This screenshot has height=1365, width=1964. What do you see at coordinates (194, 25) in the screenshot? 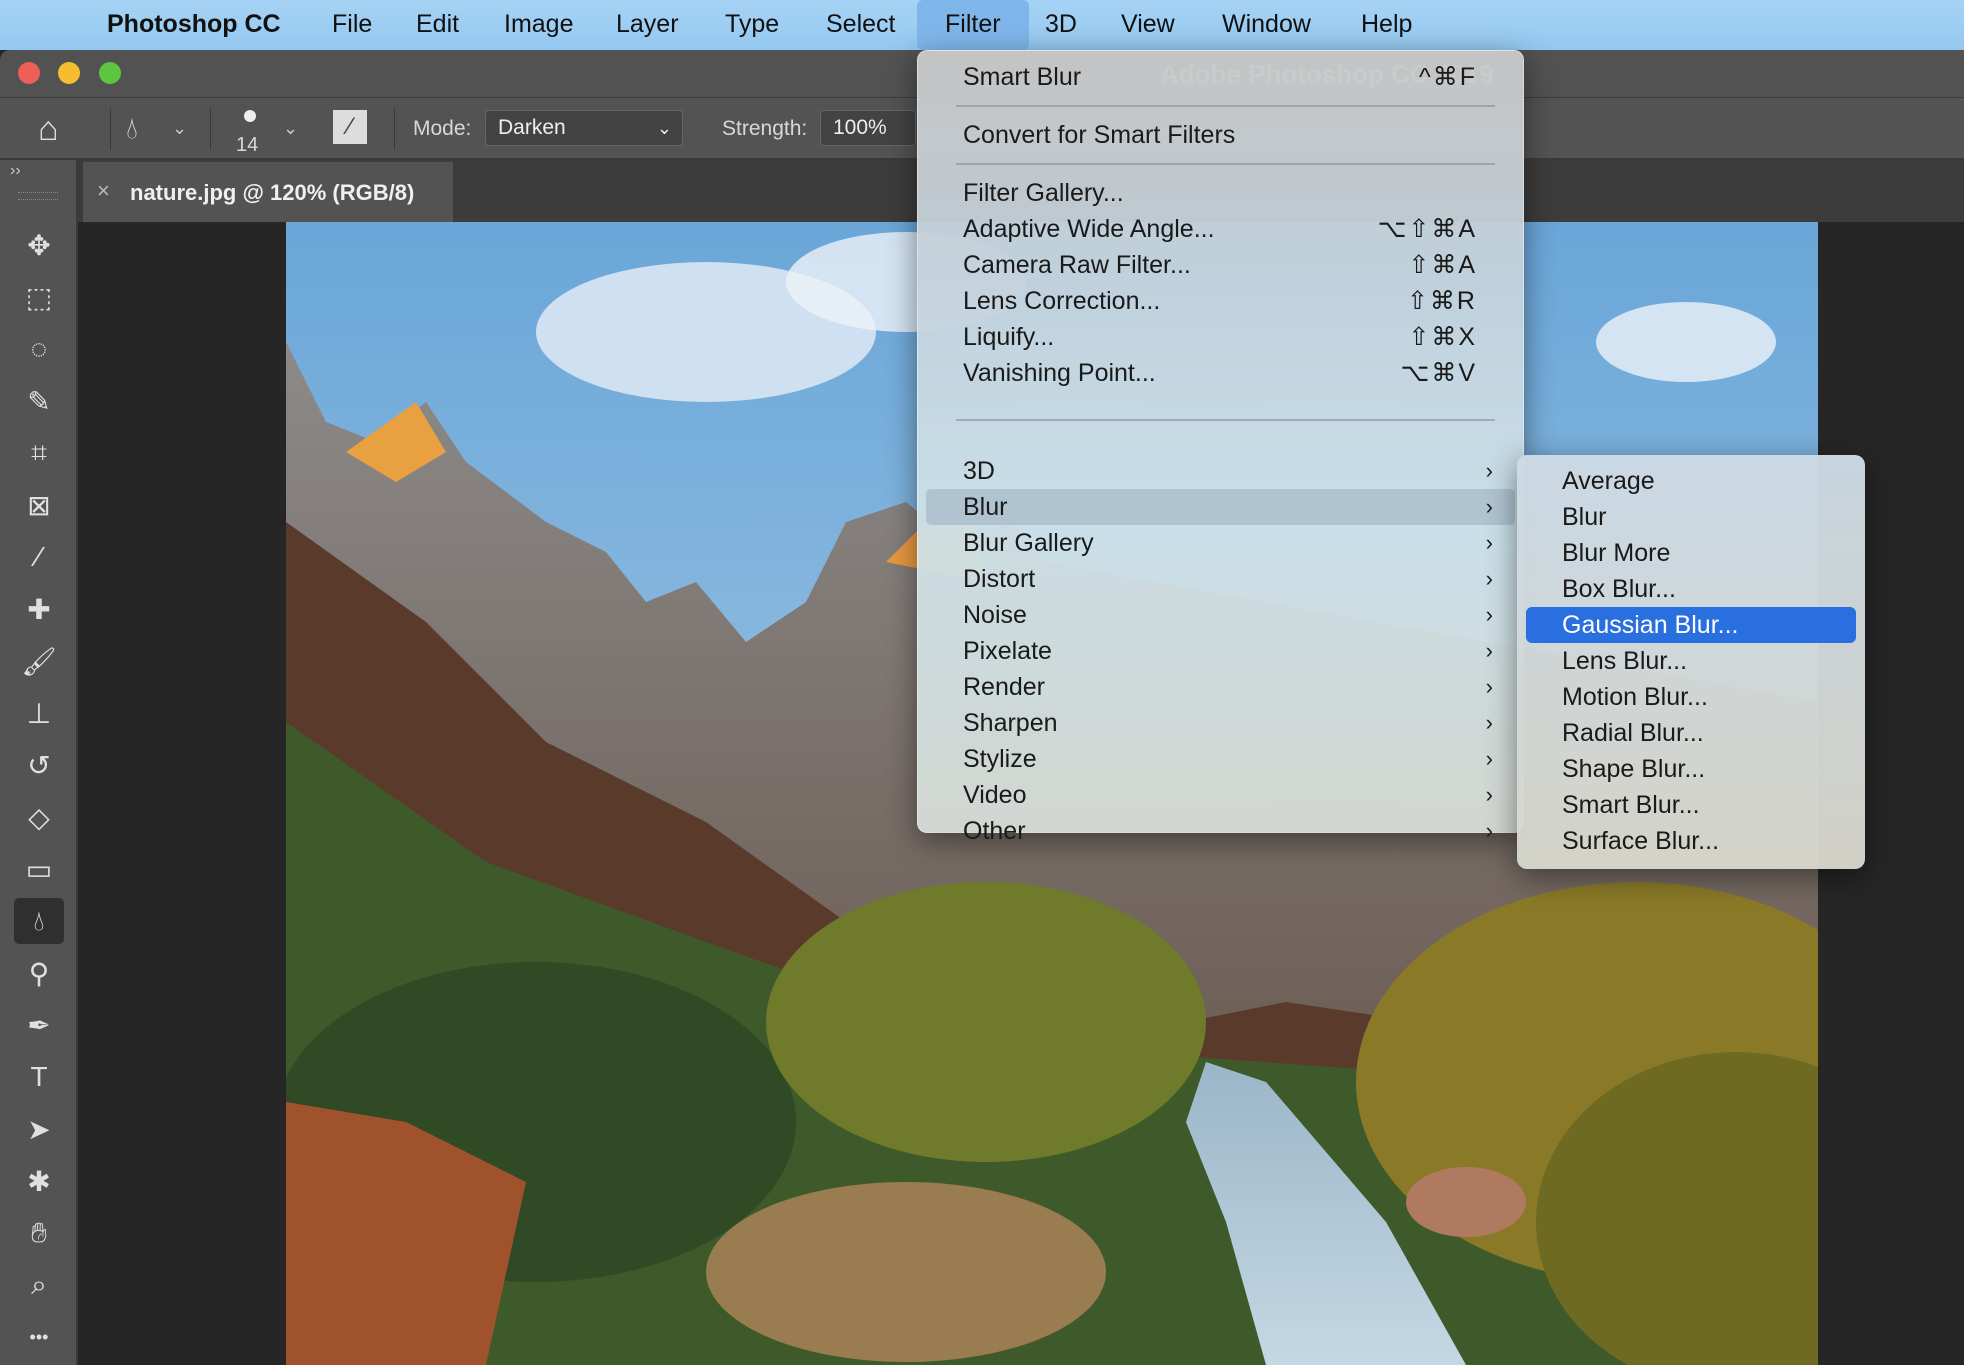
I see `app-menu: Photoshop CC` at bounding box center [194, 25].